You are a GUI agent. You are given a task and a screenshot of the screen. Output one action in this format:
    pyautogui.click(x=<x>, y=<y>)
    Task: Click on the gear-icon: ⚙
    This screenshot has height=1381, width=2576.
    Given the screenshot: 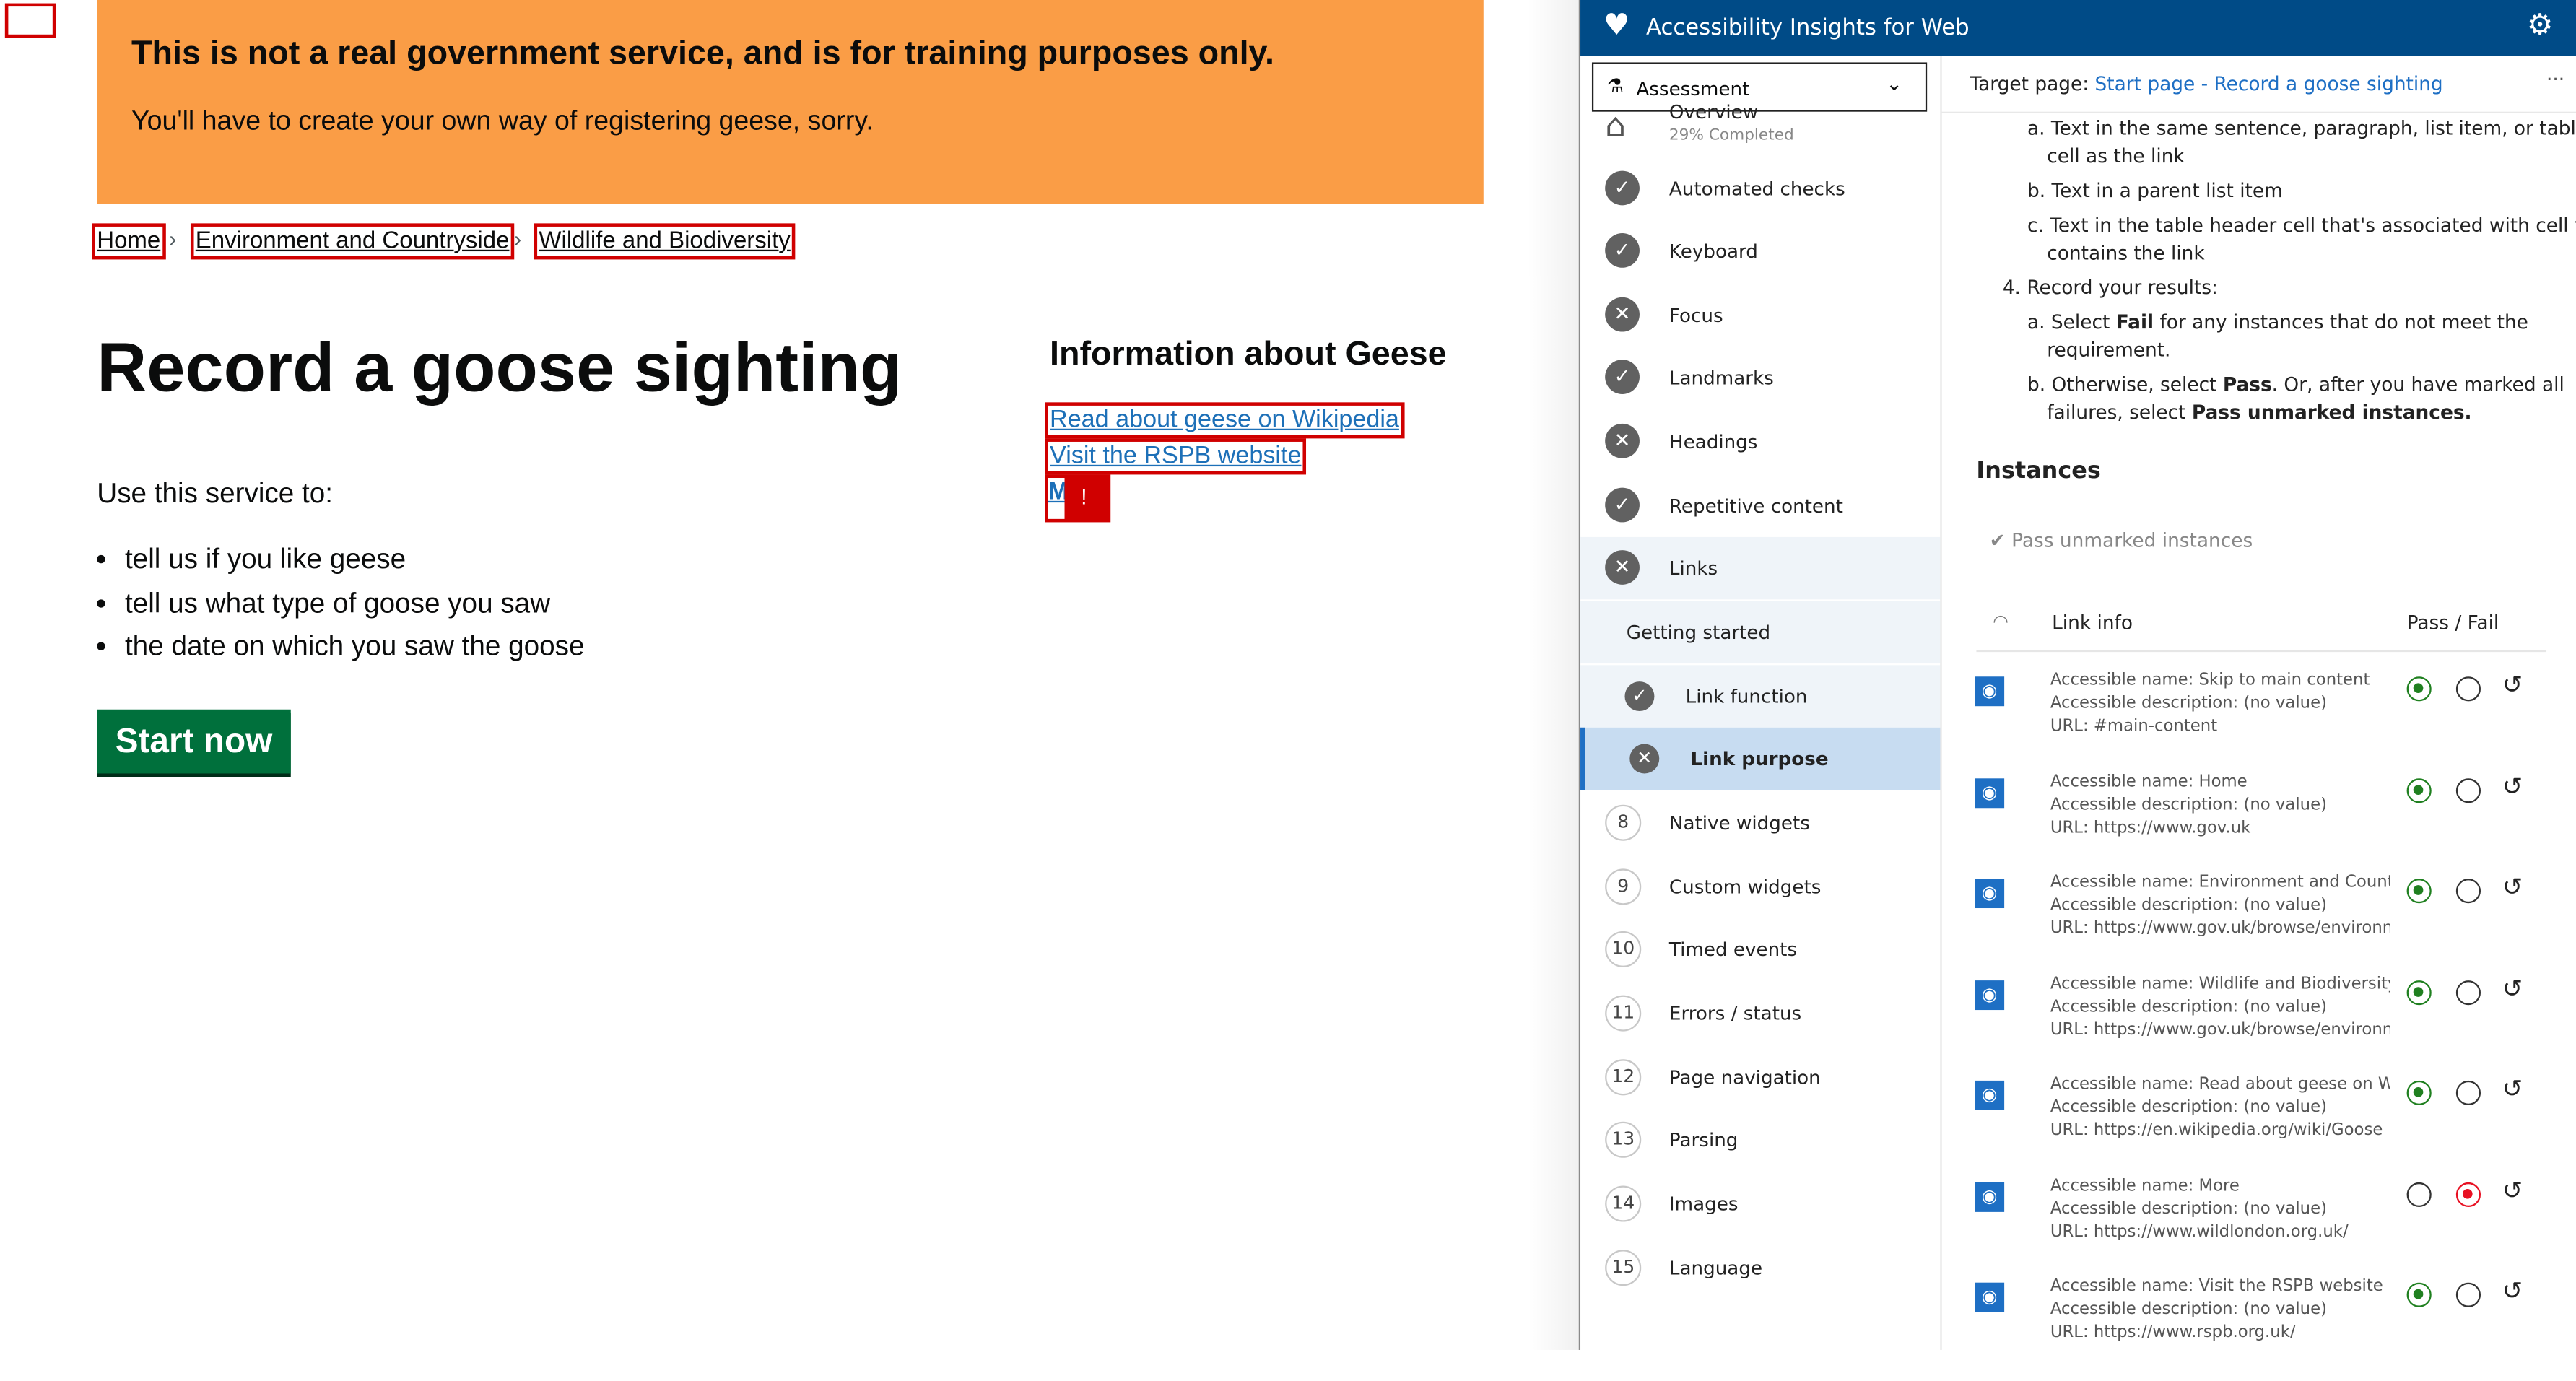 What is the action you would take?
    pyautogui.click(x=2540, y=25)
    